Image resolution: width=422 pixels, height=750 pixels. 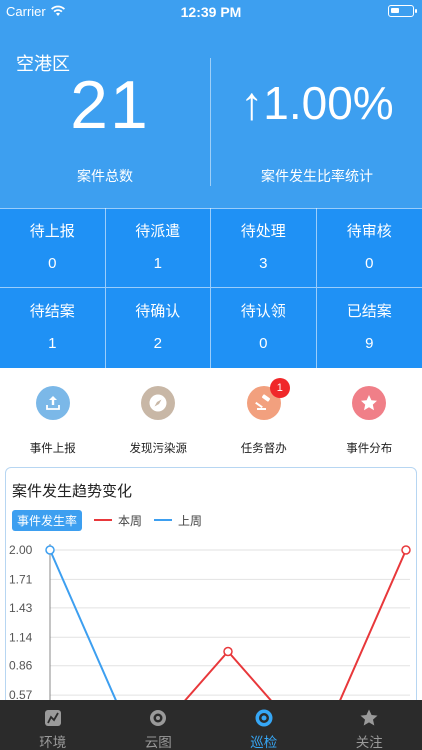 What do you see at coordinates (53, 248) in the screenshot?
I see `status-cell-pending-report: 待上报 0` at bounding box center [53, 248].